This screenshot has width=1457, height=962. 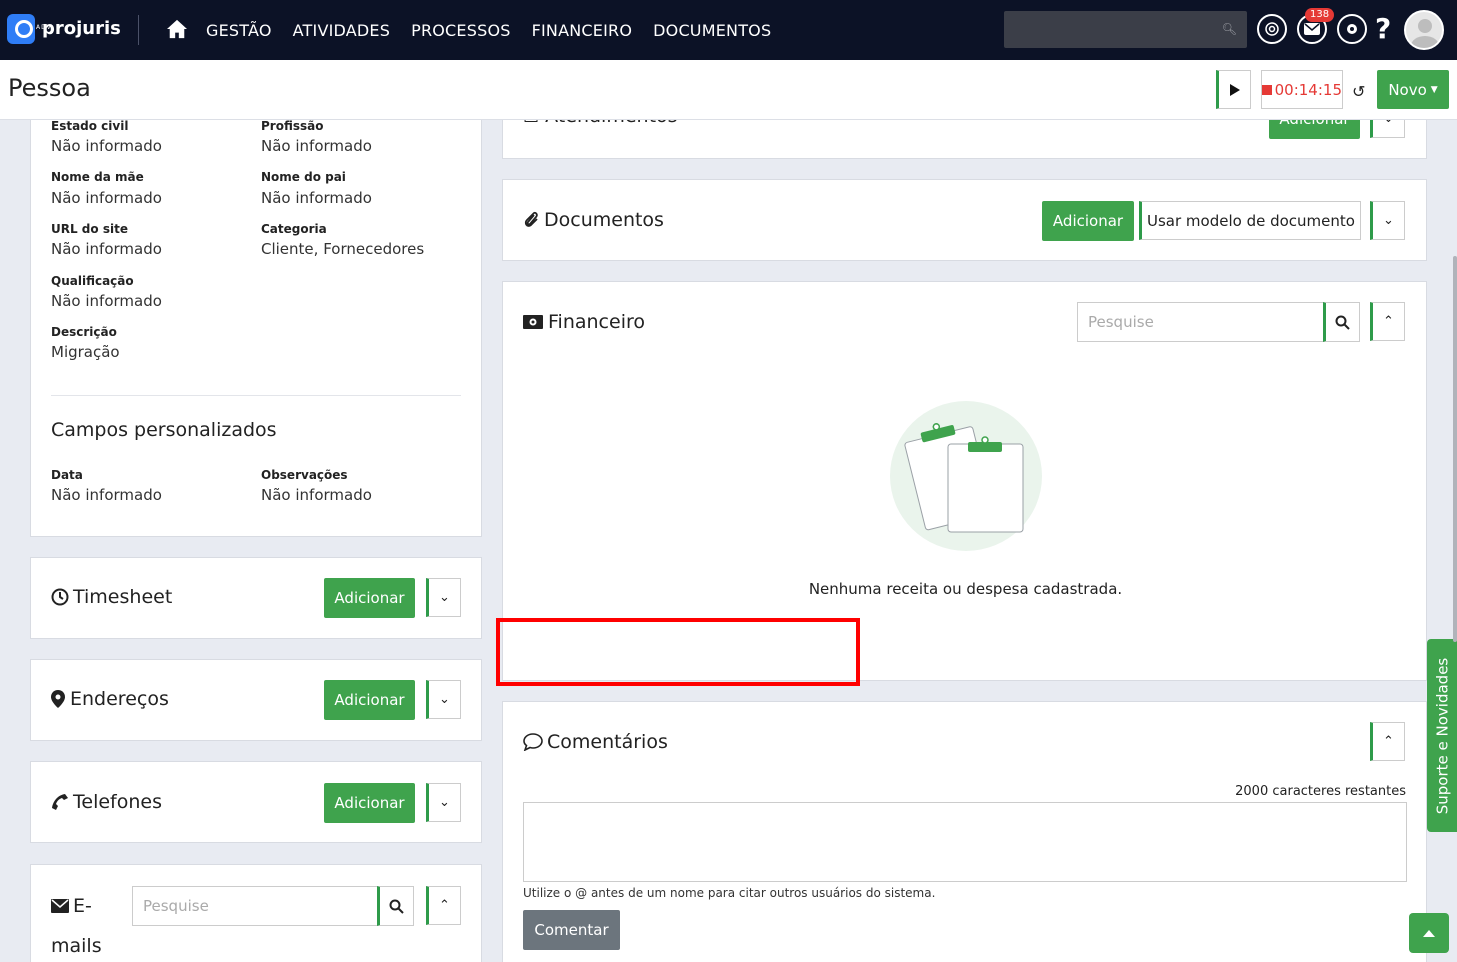 I want to click on field-label: Nome da mãe, so click(x=97, y=177).